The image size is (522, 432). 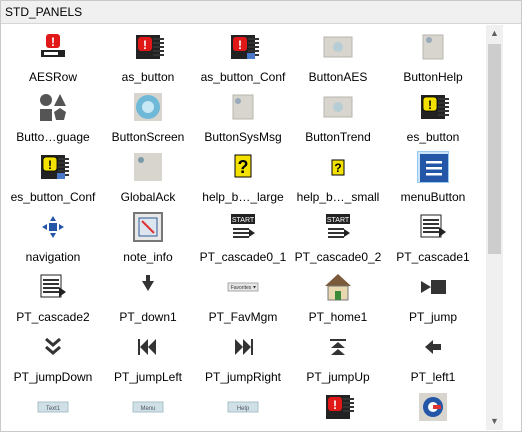 What do you see at coordinates (338, 47) in the screenshot?
I see `aes-button-icon` at bounding box center [338, 47].